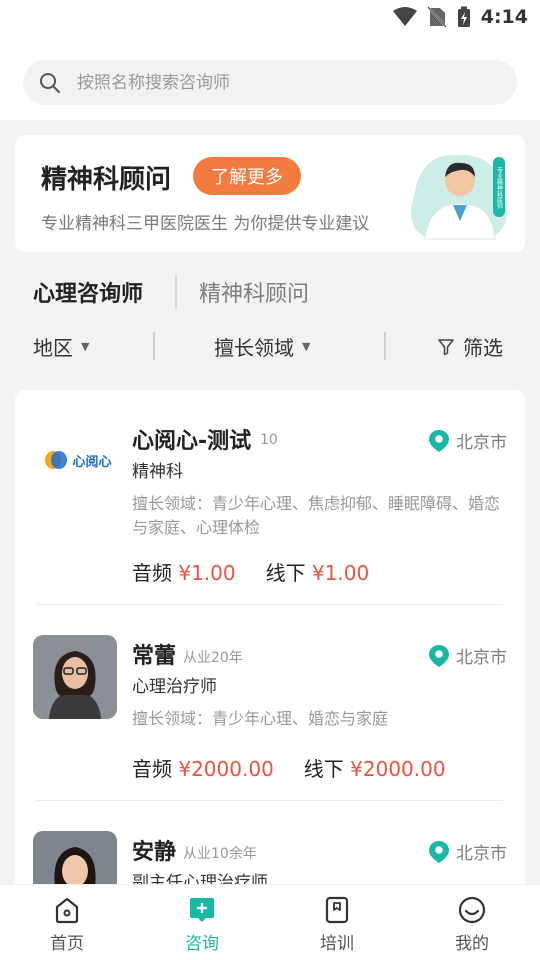 The image size is (540, 960). I want to click on region-filter: 地区 ▼, so click(61, 346).